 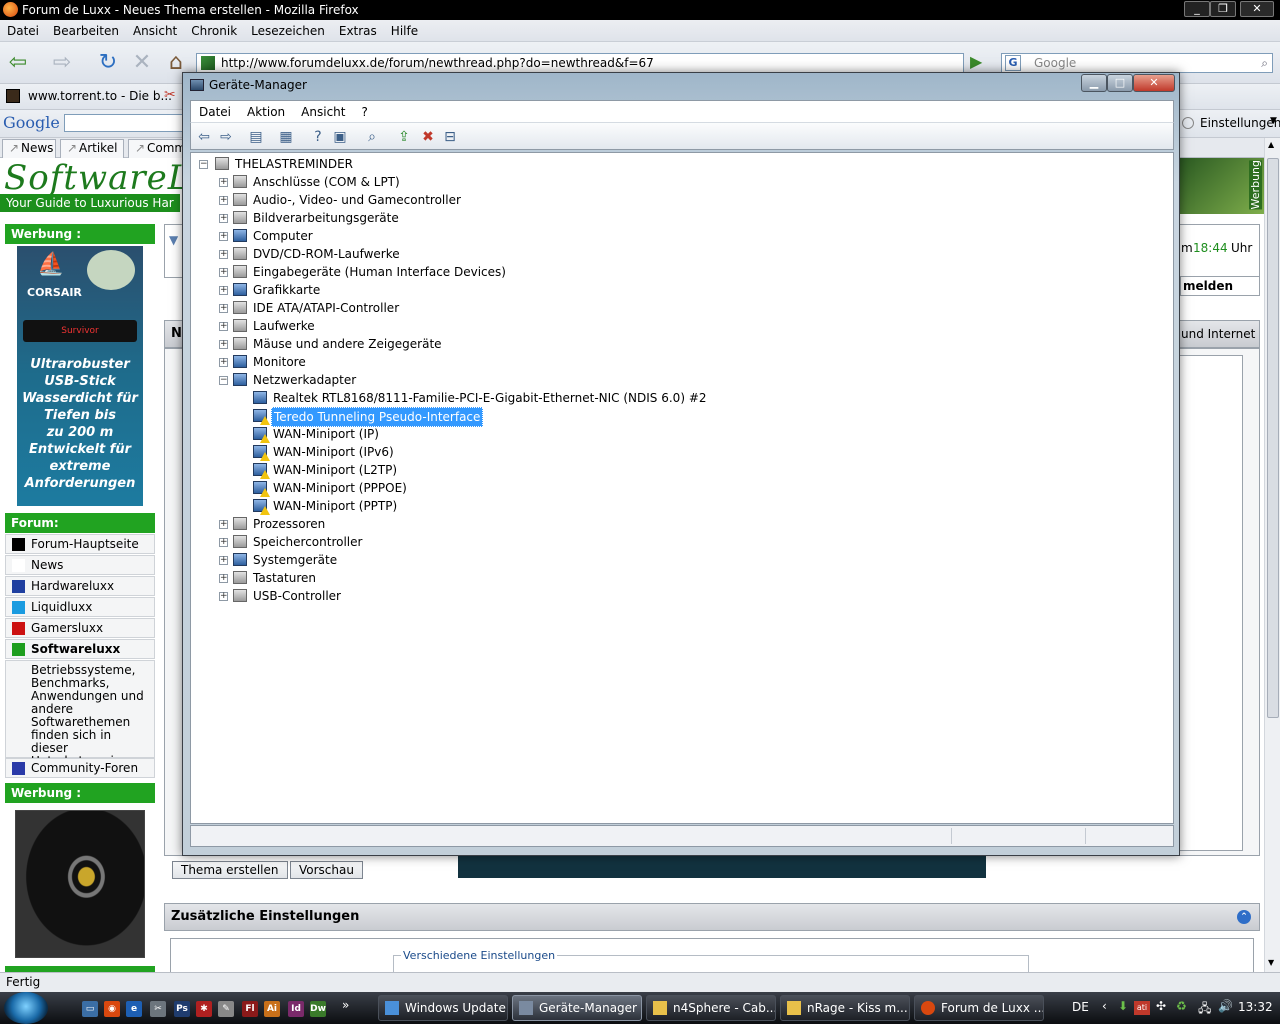 I want to click on download-icon: ⬇, so click(x=1123, y=1006).